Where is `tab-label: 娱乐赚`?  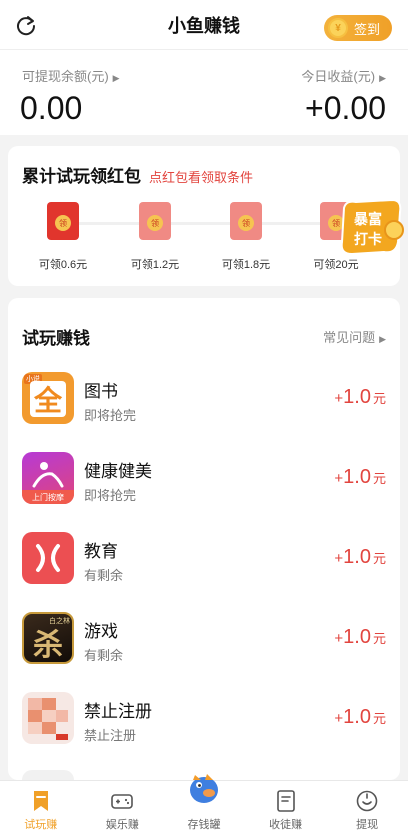
tab-label: 娱乐赚 is located at coordinates (122, 825).